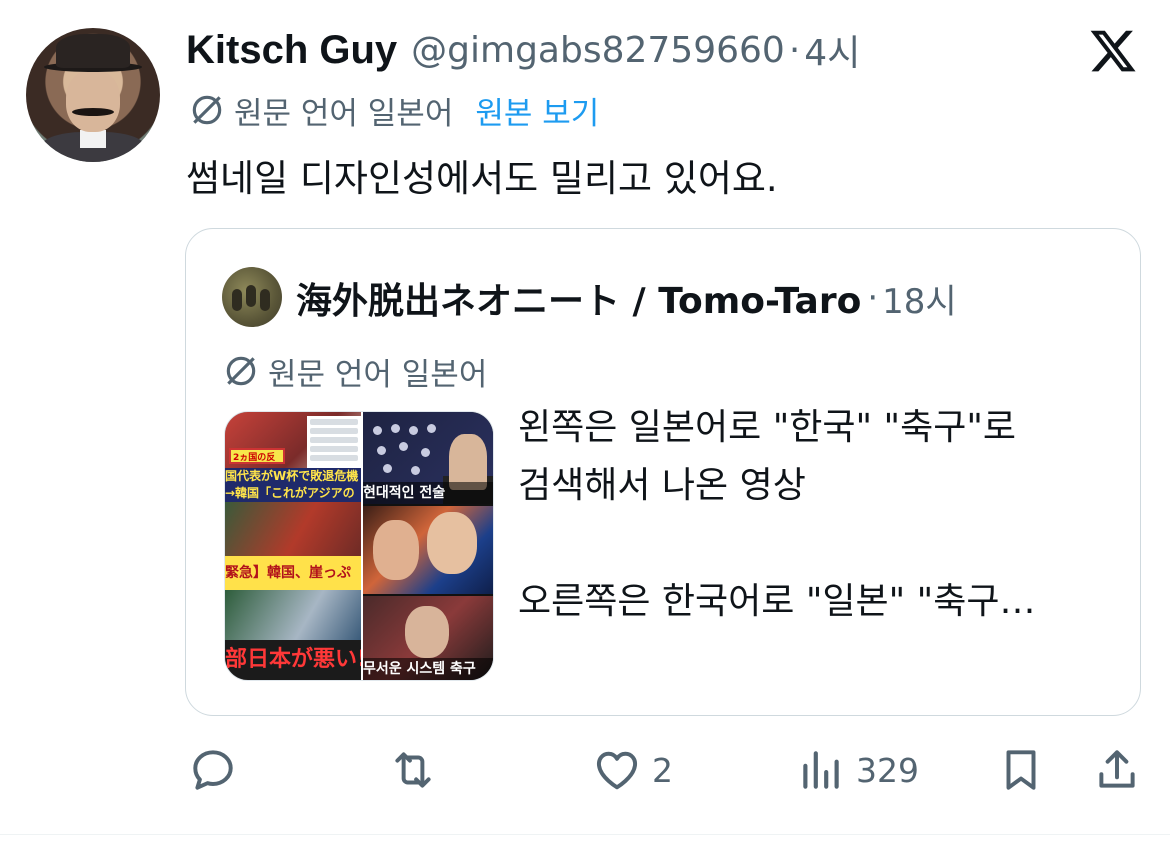 The height and width of the screenshot is (842, 1170). I want to click on quoted-translation-row: 원문 언어 일본어, so click(354, 371).